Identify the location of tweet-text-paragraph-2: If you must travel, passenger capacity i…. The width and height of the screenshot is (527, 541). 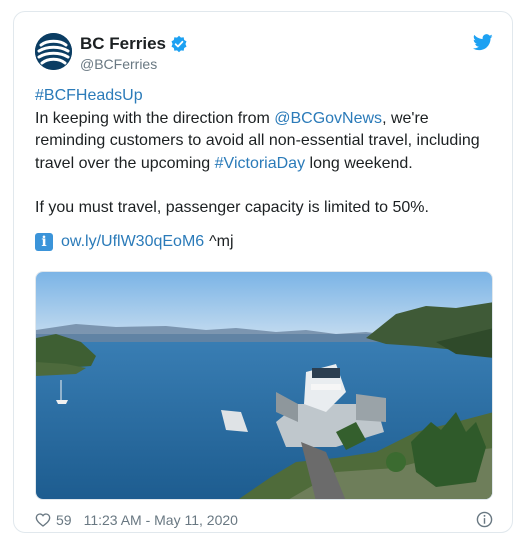
(232, 207).